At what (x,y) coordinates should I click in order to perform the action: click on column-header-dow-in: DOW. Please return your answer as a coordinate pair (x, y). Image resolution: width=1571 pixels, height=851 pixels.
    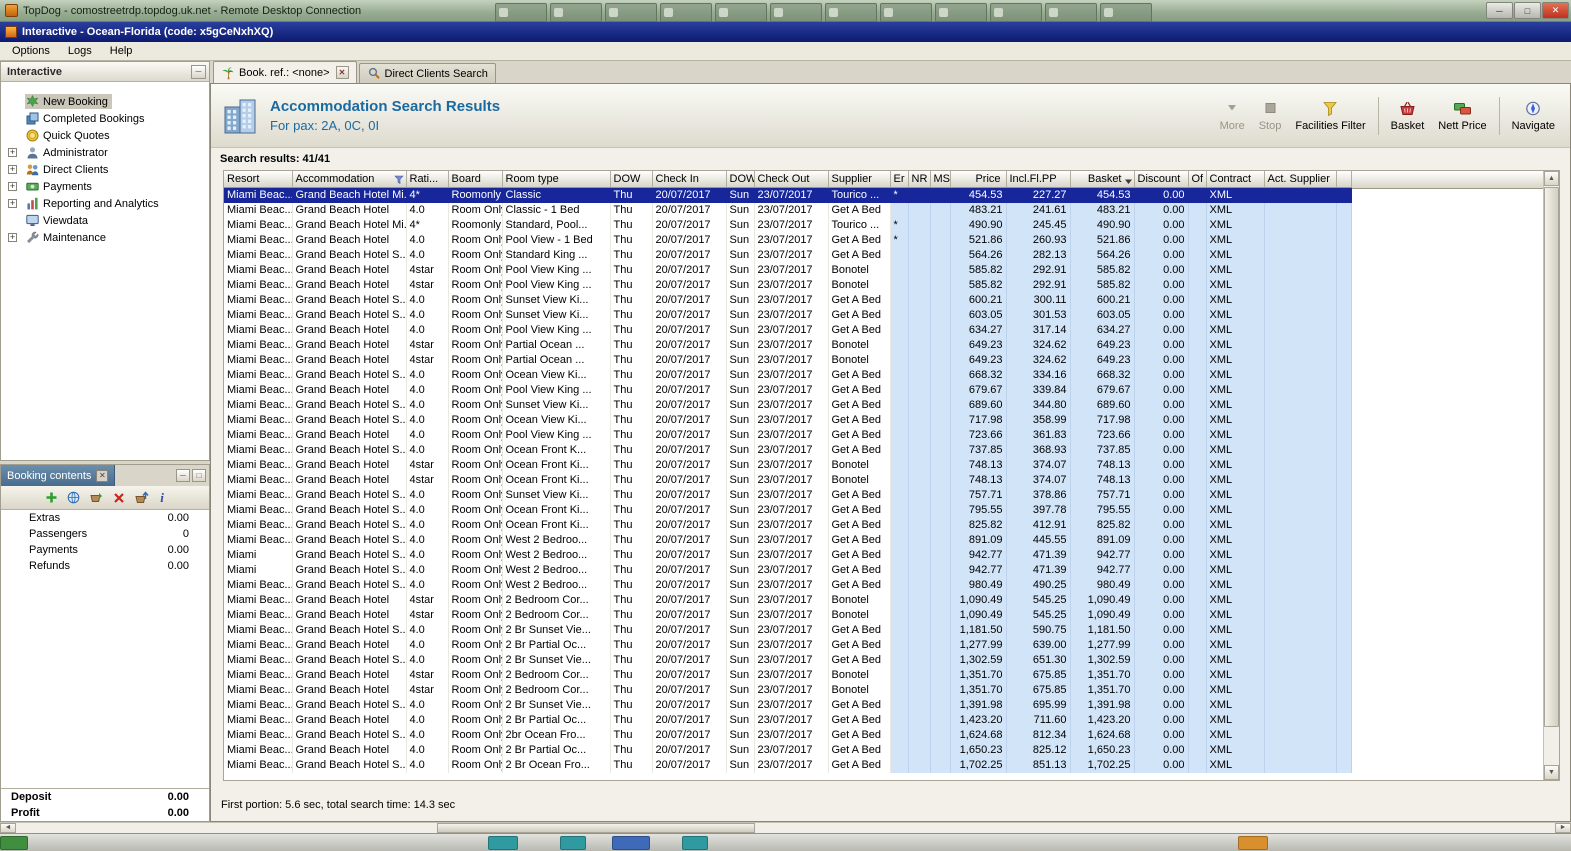
    Looking at the image, I should click on (631, 179).